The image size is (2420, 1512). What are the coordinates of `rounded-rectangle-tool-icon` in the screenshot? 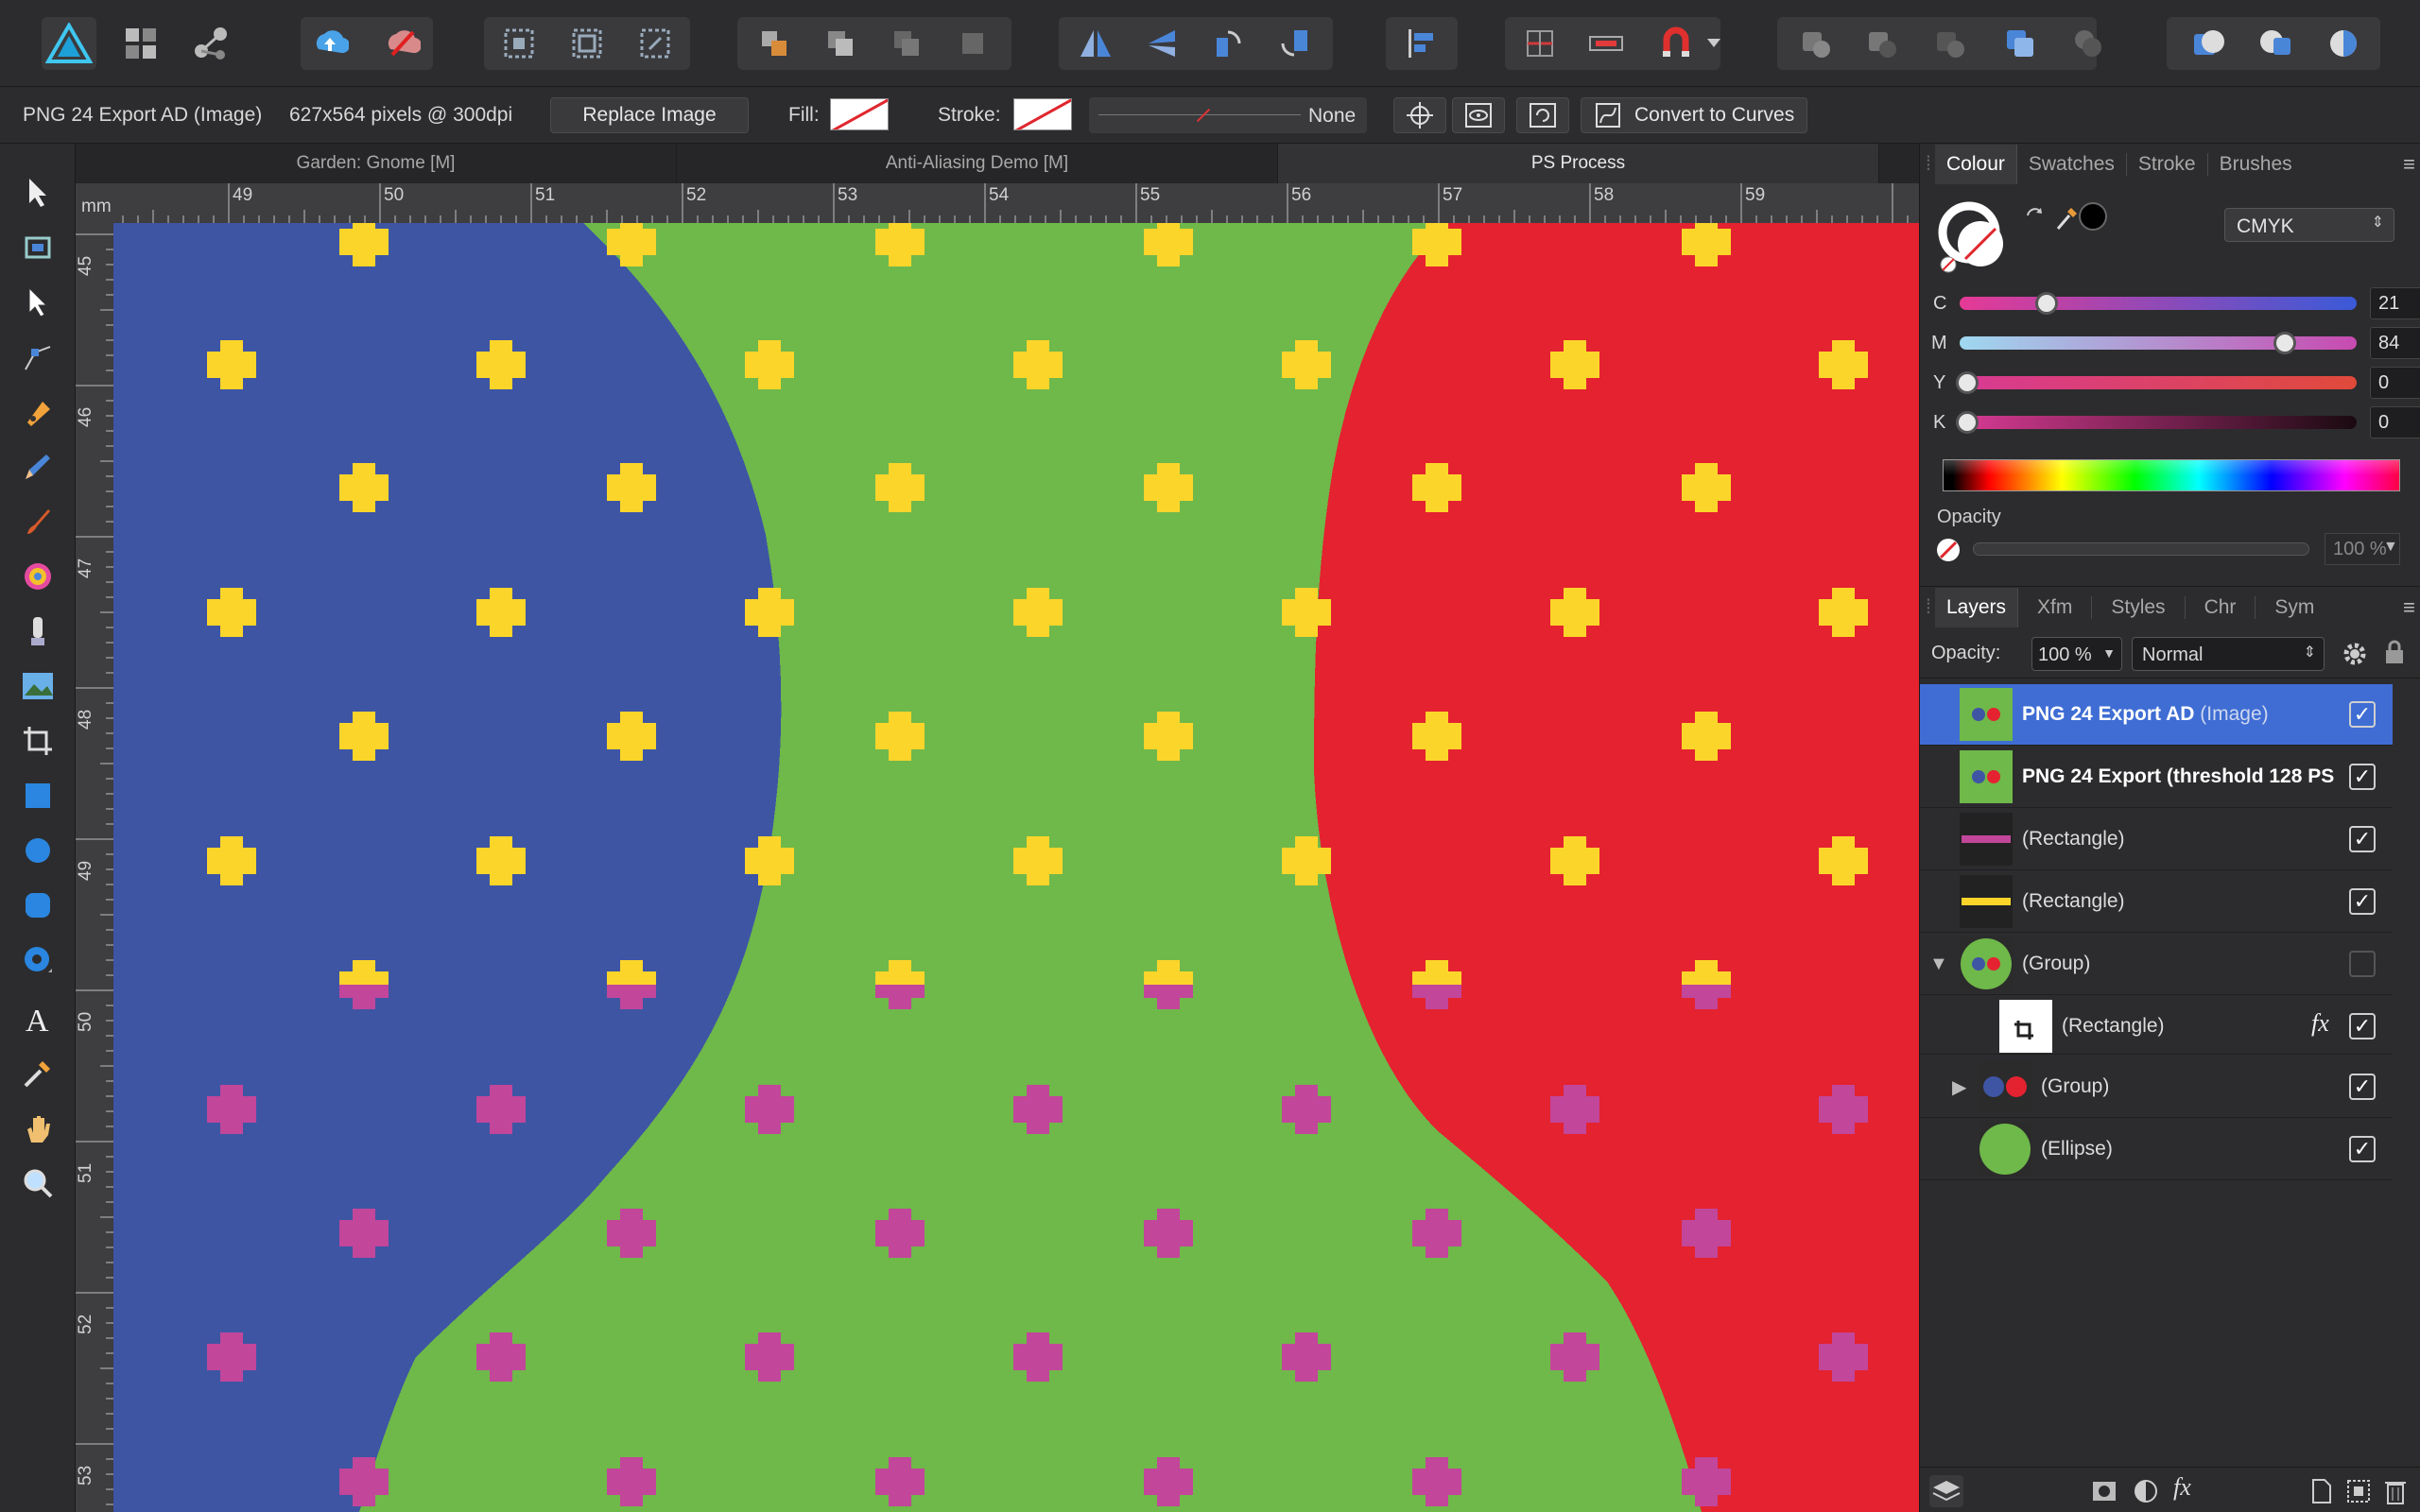 It's located at (38, 905).